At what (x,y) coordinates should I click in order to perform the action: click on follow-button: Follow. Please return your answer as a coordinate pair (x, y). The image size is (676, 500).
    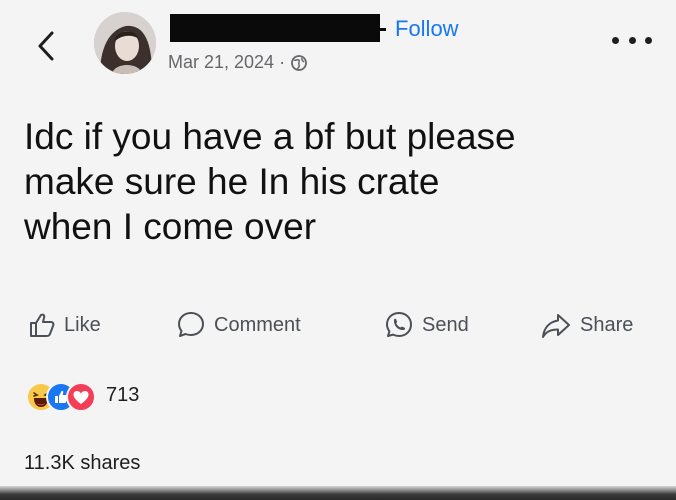
    Looking at the image, I should click on (427, 29).